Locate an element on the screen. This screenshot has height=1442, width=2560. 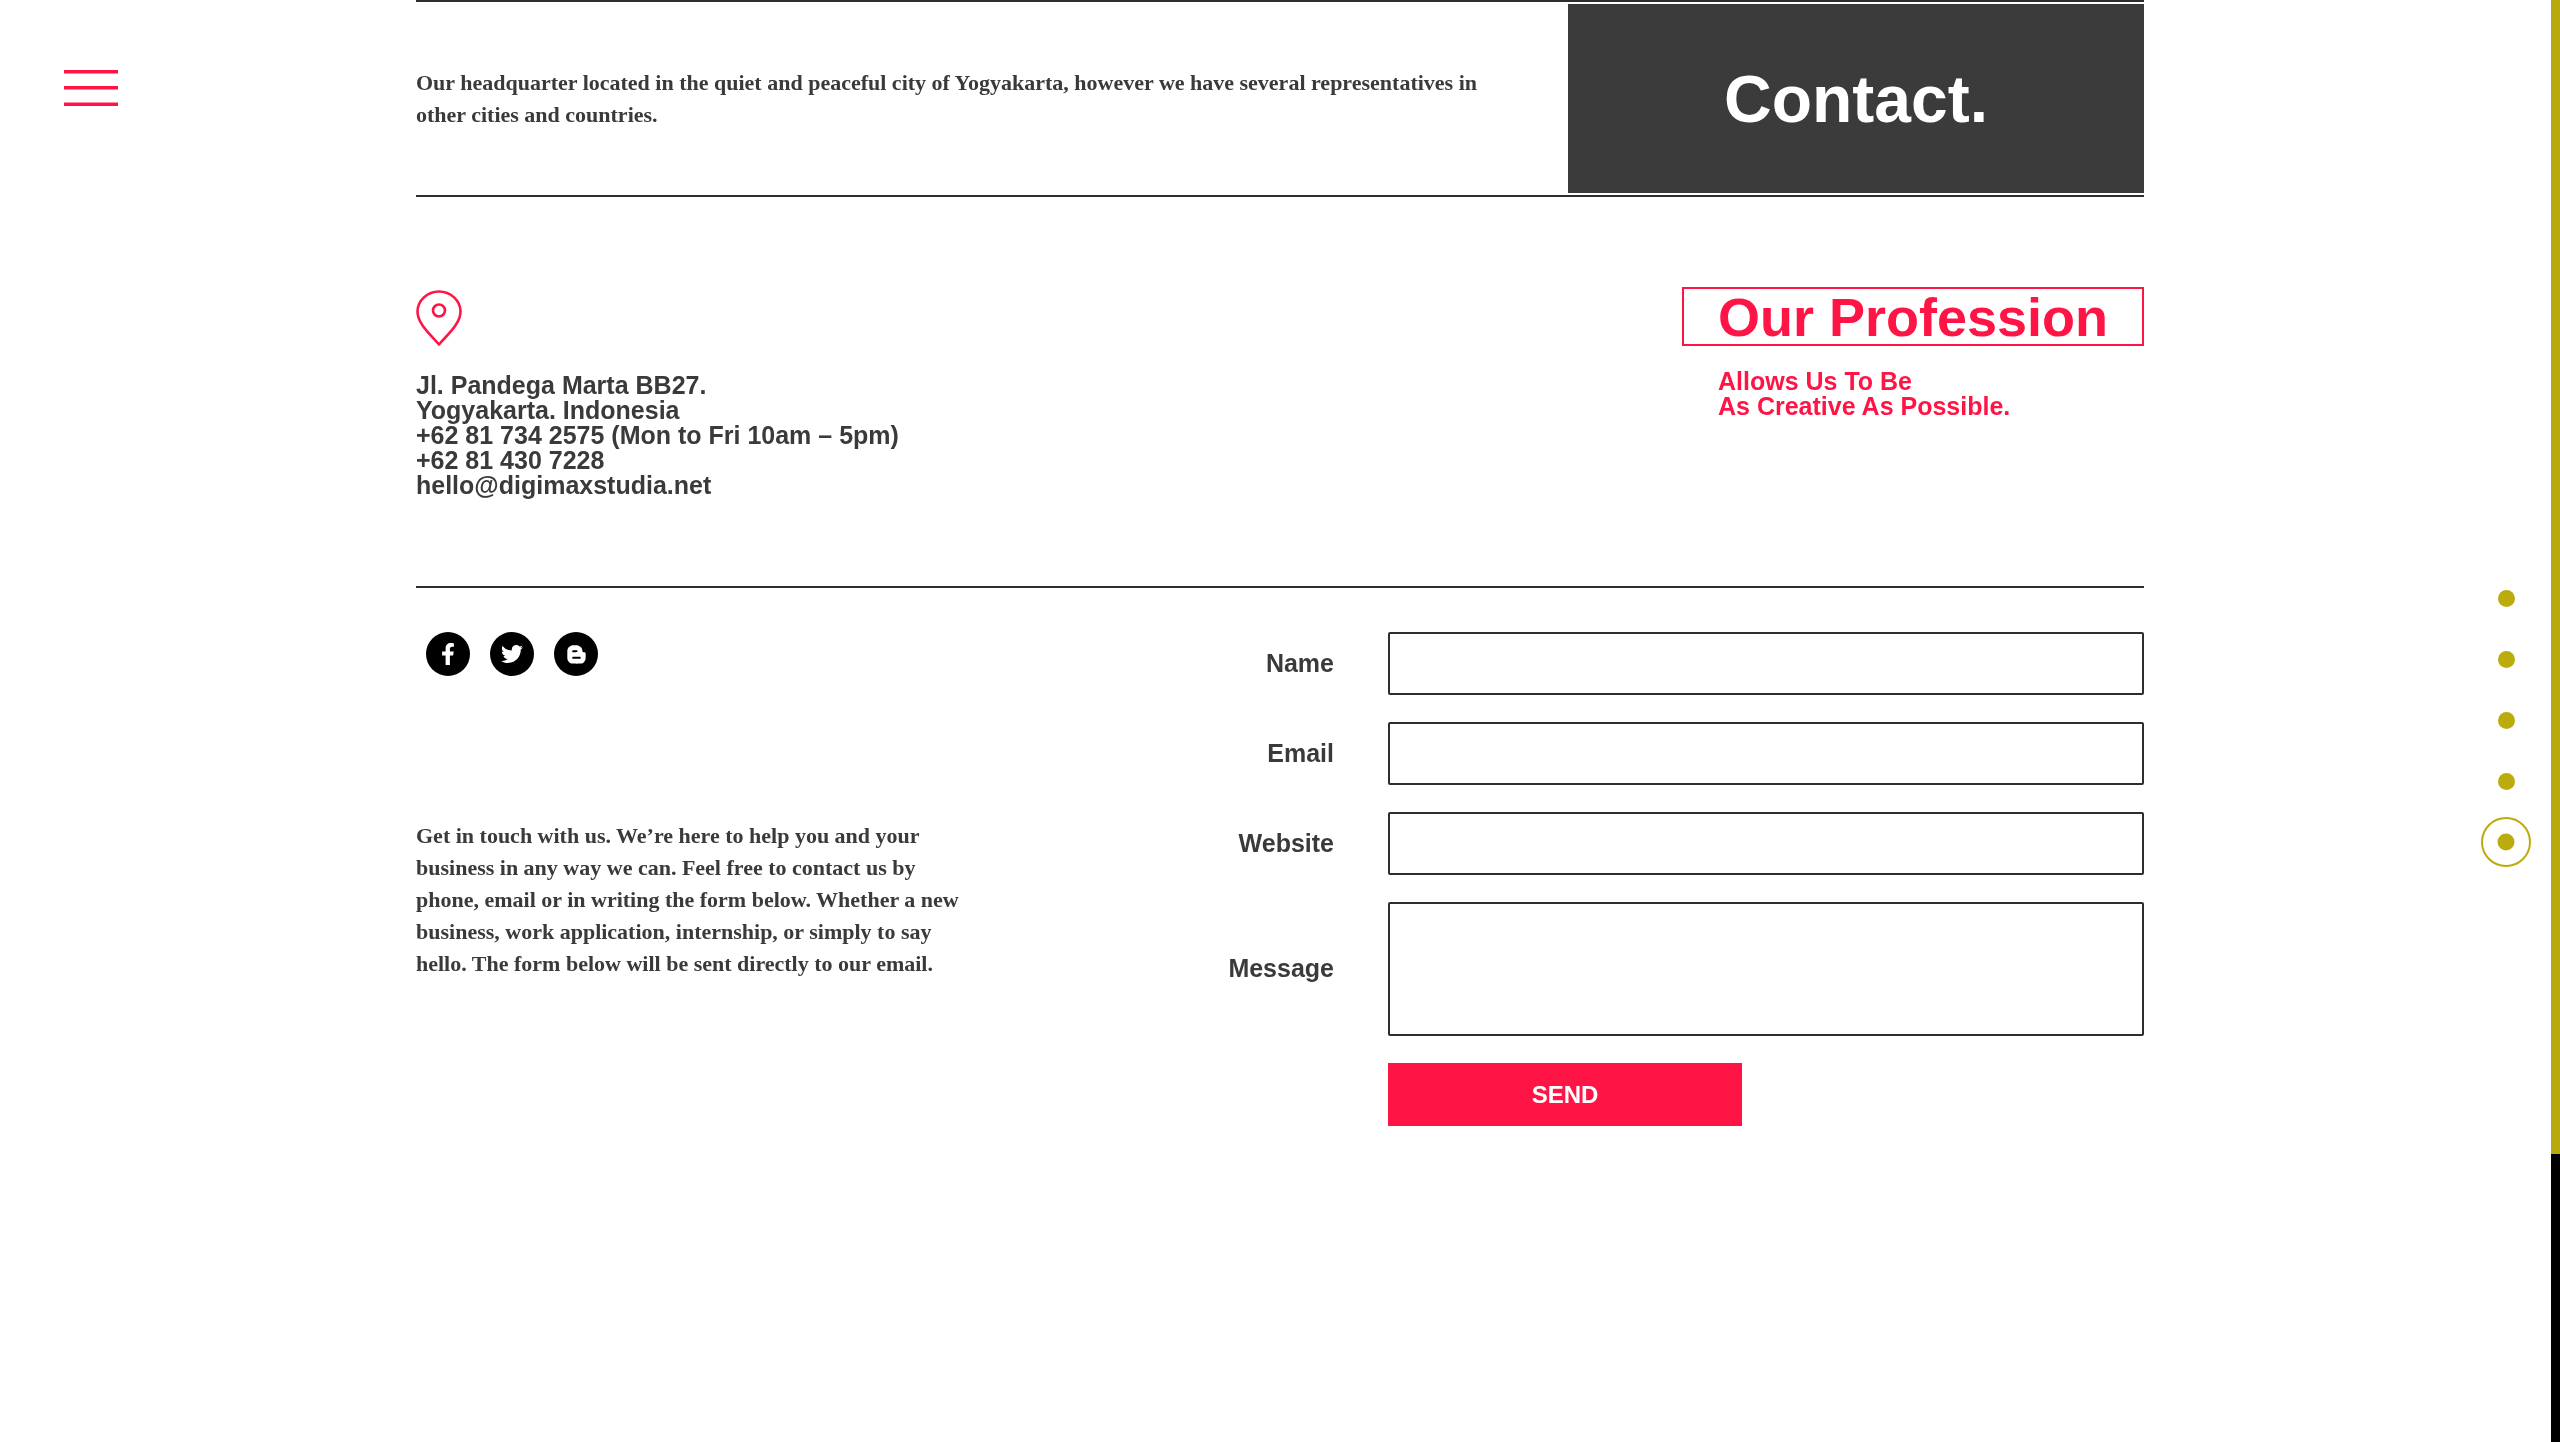
contact-note: Get in touch with us. We’re here to help you and your business in any way we can. Feel free to contact us by phone, email or in writing the form below. Whether a new business, work application, internship, or simply to say hello. The form below will be sent directly to our email. is located at coordinates (688, 900).